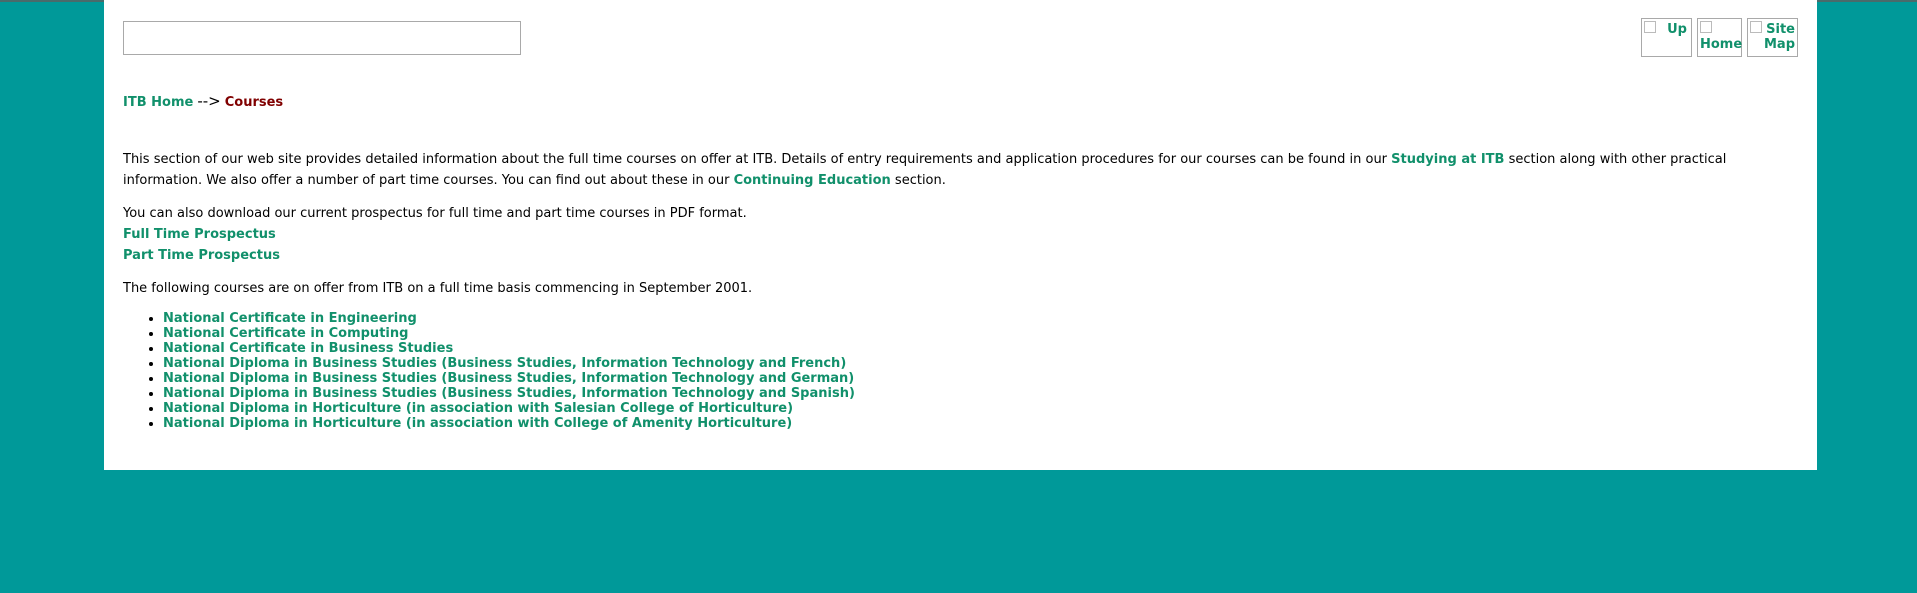  What do you see at coordinates (285, 333) in the screenshot?
I see `course-link: National Certificate in Computing` at bounding box center [285, 333].